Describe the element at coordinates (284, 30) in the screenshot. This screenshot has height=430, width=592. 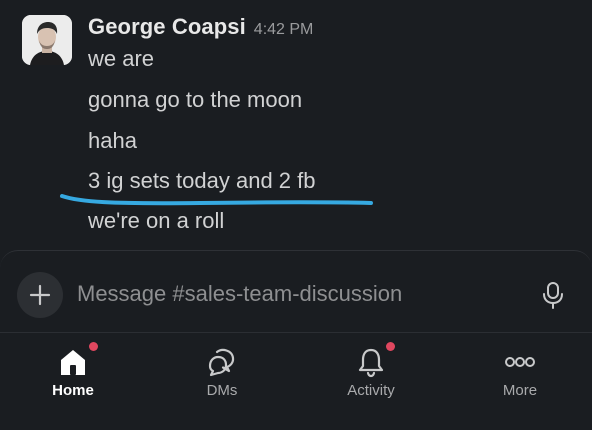
I see `message-timestamp: 4:42 PM` at that location.